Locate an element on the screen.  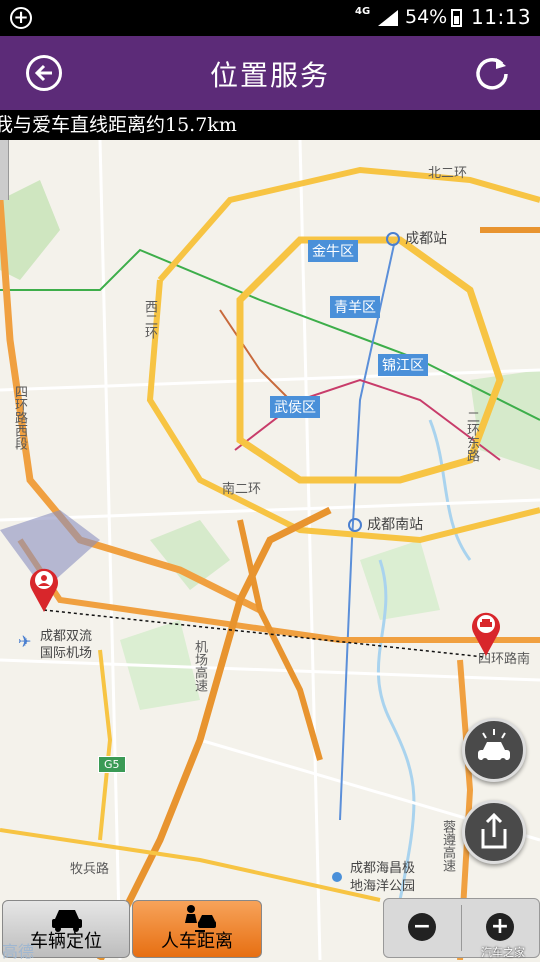
highway-shield-g5: G5 is located at coordinates (112, 764).